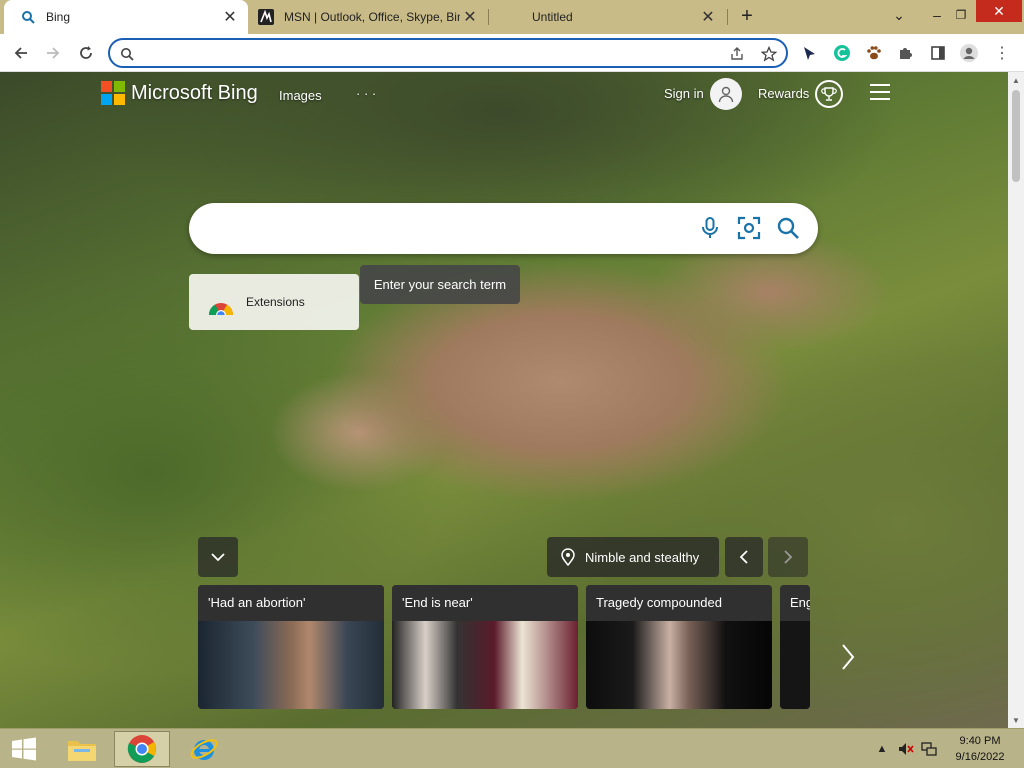 The width and height of the screenshot is (1024, 768). I want to click on search-tooltip: Enter your search term, so click(440, 284).